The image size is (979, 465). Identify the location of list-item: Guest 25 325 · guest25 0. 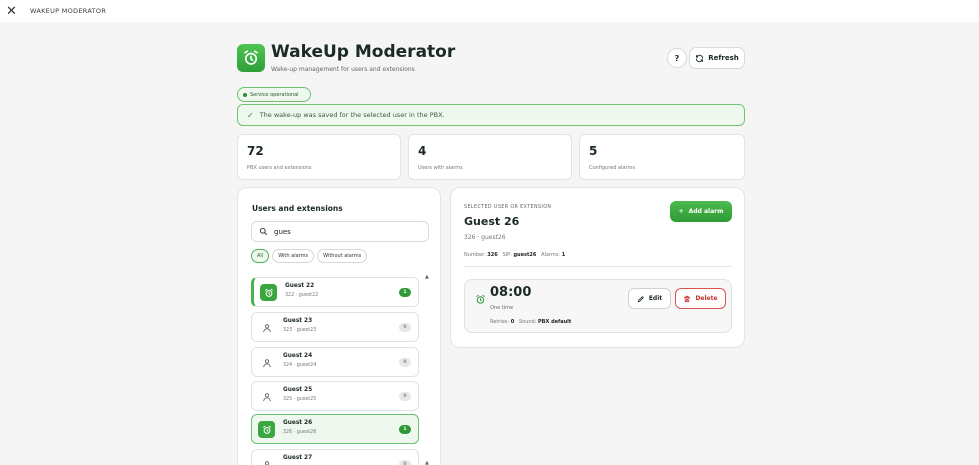
(335, 396).